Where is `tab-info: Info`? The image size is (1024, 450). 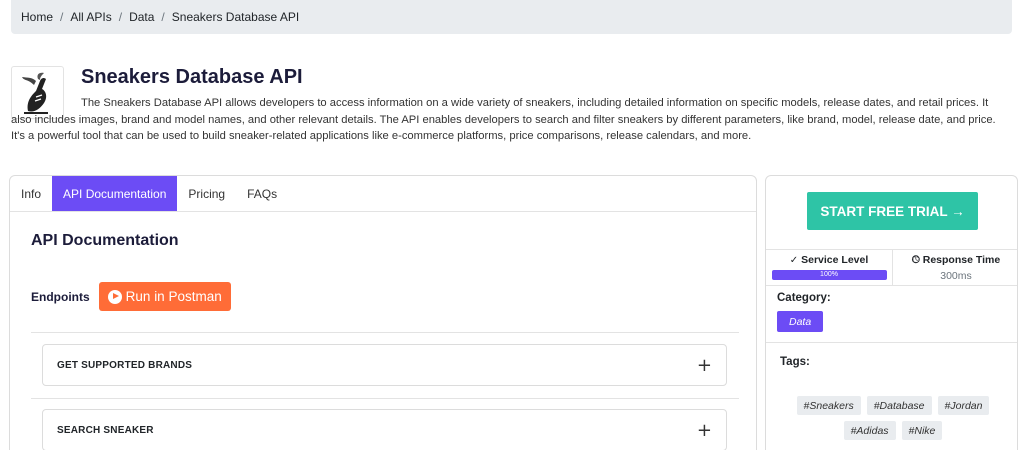
tab-info: Info is located at coordinates (31, 193).